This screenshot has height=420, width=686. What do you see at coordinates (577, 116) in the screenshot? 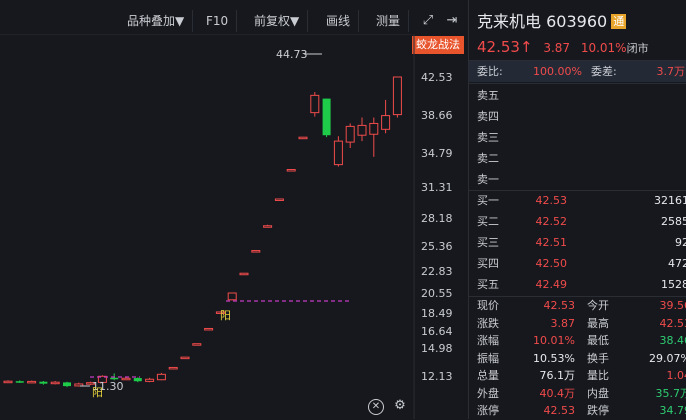
I see `ask-row: 卖四` at bounding box center [577, 116].